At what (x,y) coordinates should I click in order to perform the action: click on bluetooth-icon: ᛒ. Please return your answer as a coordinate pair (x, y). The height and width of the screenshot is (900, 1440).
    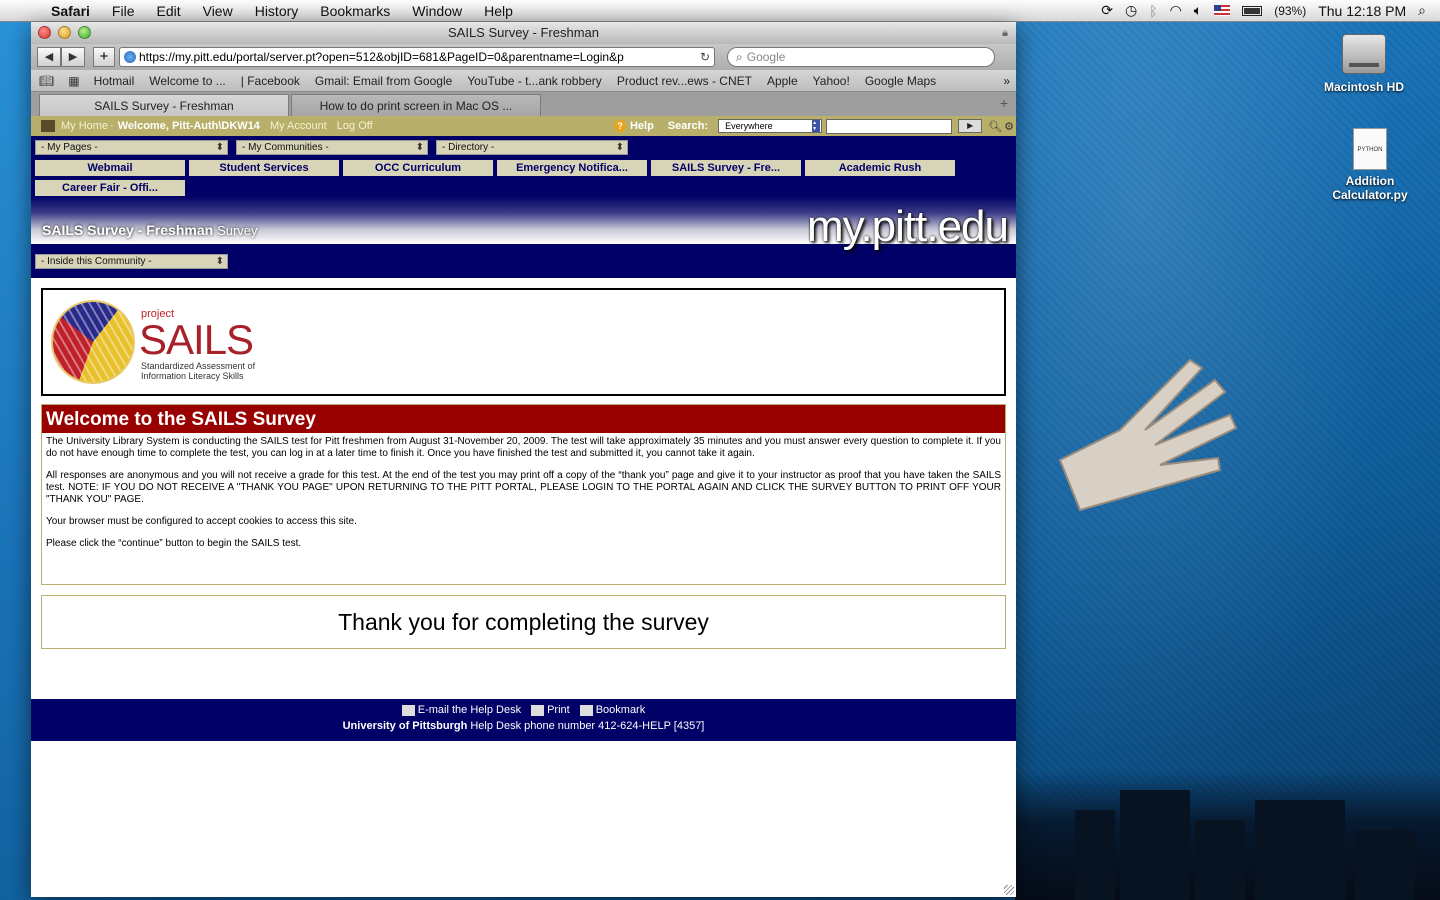
    Looking at the image, I should click on (1153, 11).